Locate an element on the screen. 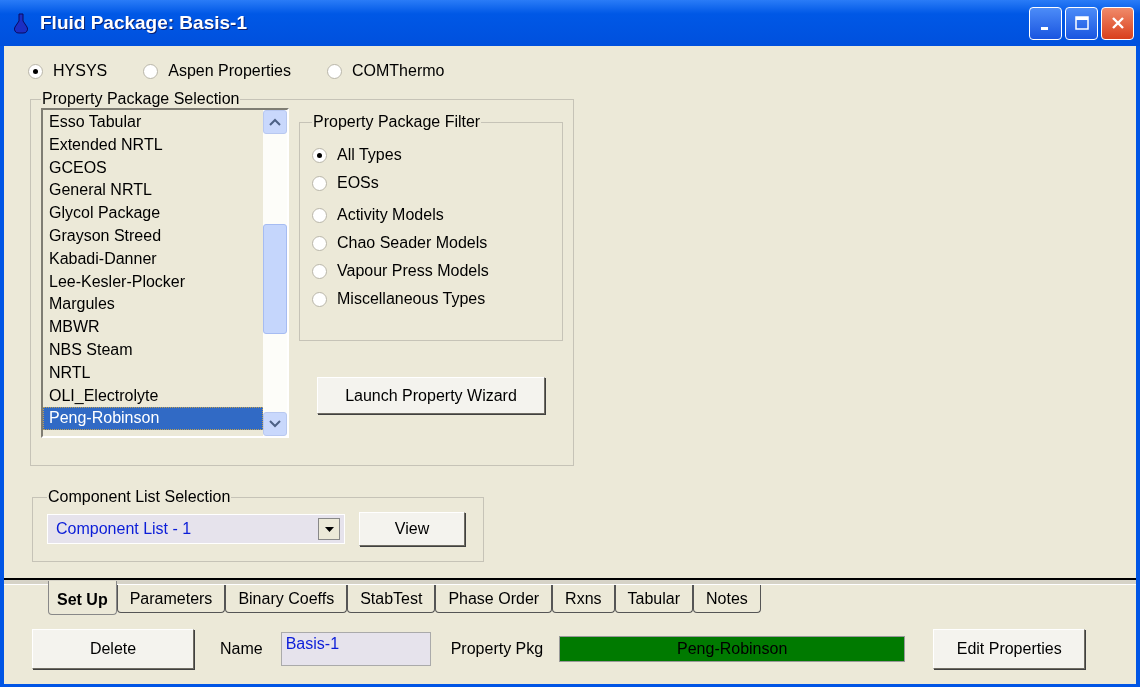  caret-icon is located at coordinates (329, 529).